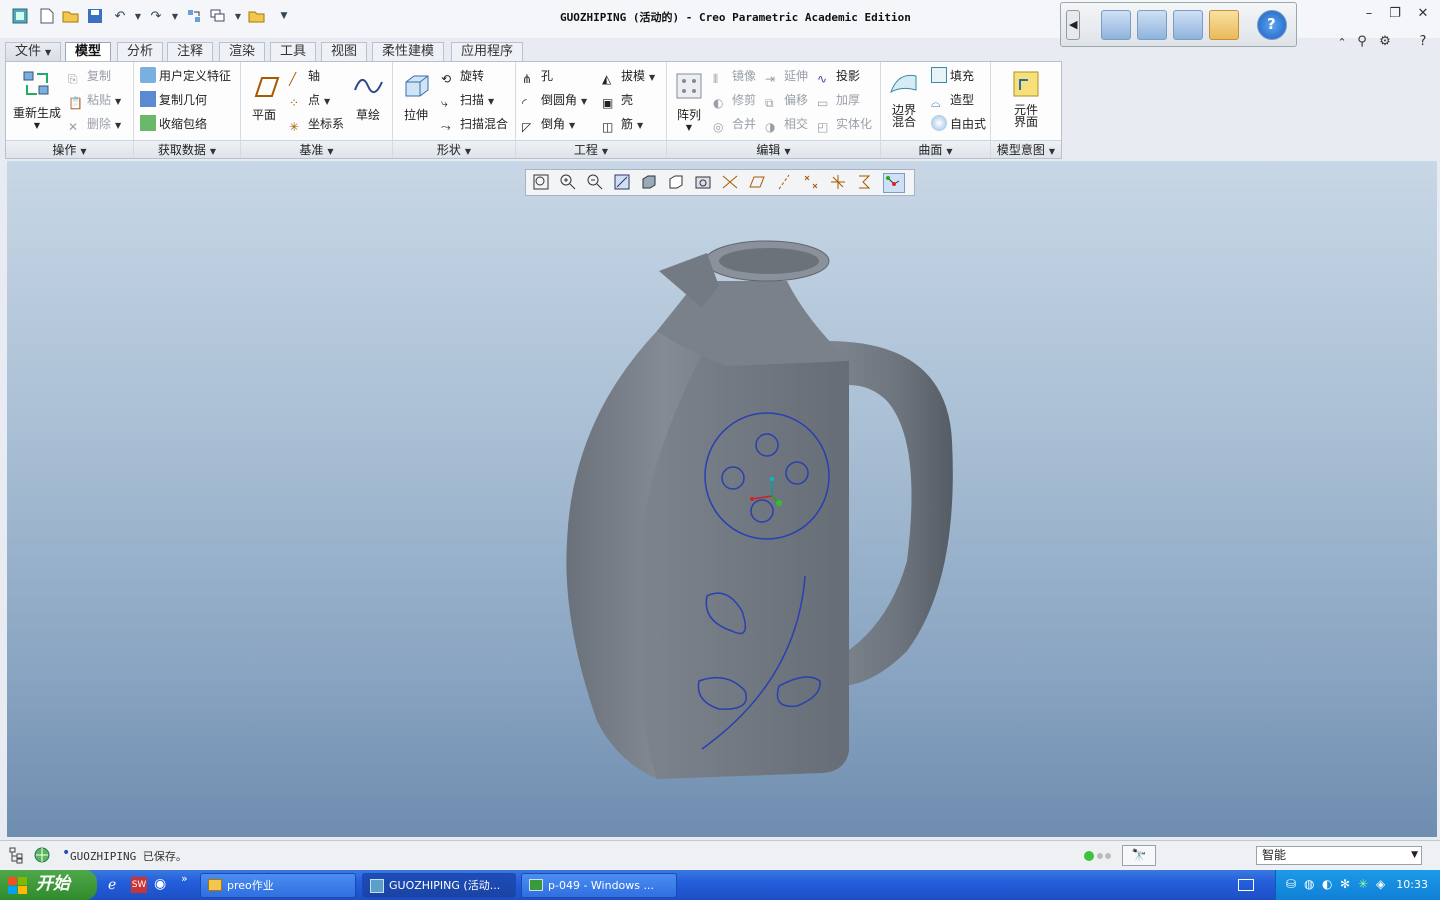 The width and height of the screenshot is (1440, 900). Describe the element at coordinates (408, 52) in the screenshot. I see `tab-flexible-modeling: 柔性建模` at that location.